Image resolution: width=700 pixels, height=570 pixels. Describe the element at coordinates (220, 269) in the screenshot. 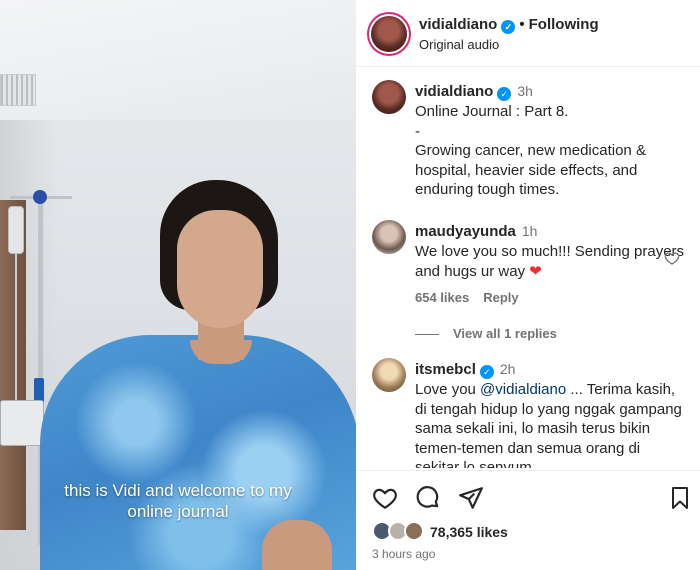

I see `person-face` at that location.